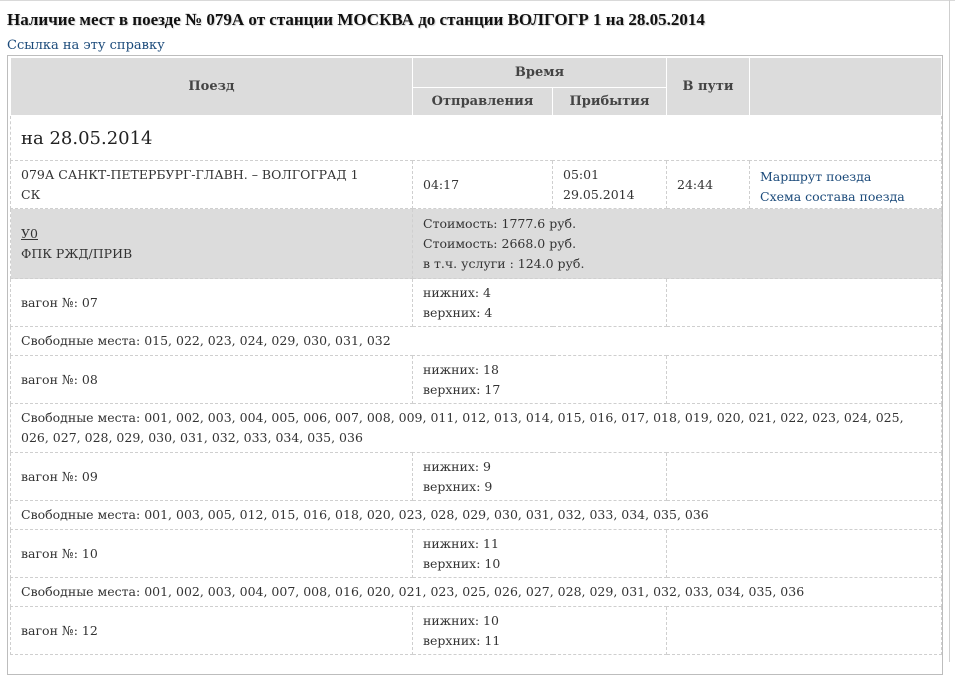 Image resolution: width=955 pixels, height=675 pixels. Describe the element at coordinates (500, 223) in the screenshot. I see `cost-line-1: Стоимость: 1777.6 руб.` at that location.